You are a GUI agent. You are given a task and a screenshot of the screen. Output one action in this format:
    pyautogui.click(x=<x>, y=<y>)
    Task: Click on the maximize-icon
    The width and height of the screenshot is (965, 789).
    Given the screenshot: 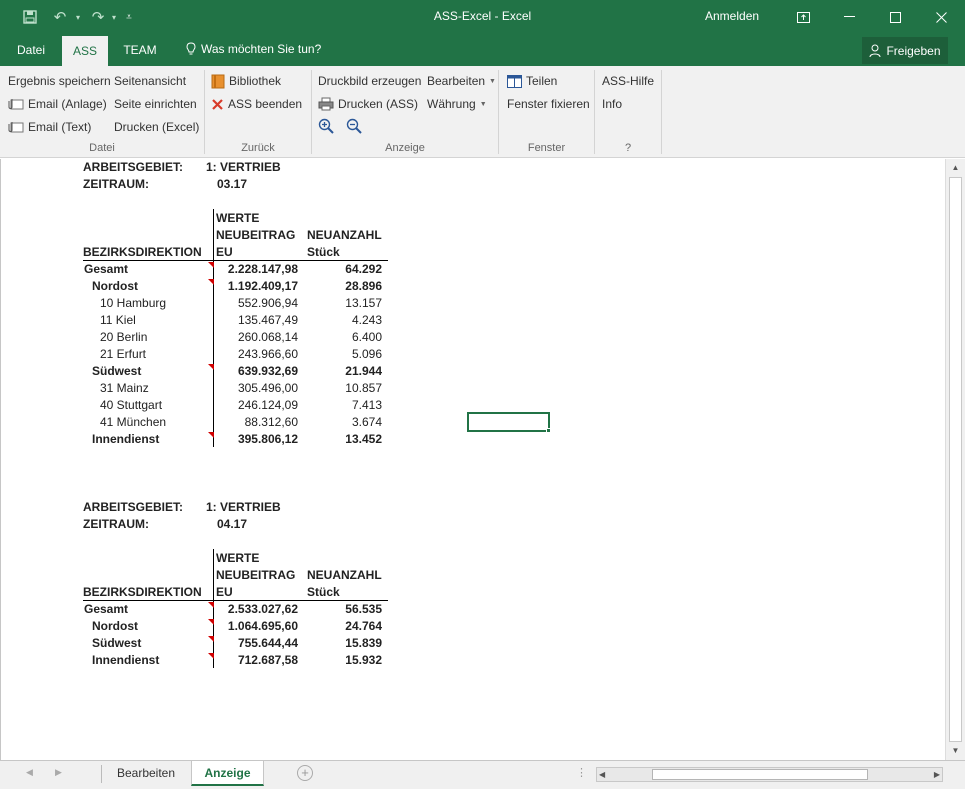 What is the action you would take?
    pyautogui.click(x=895, y=17)
    